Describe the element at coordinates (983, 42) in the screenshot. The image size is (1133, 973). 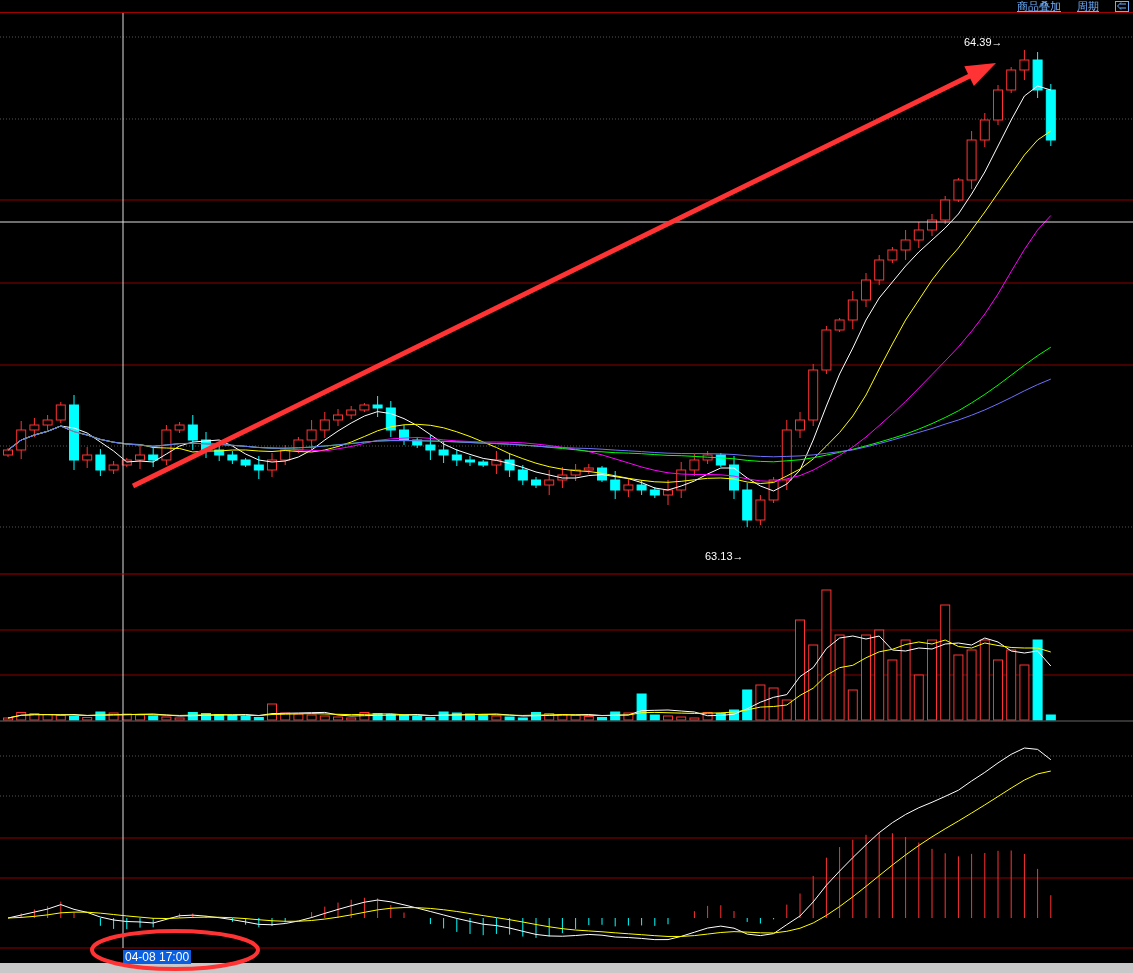
I see `high-price-label: 64.39→` at that location.